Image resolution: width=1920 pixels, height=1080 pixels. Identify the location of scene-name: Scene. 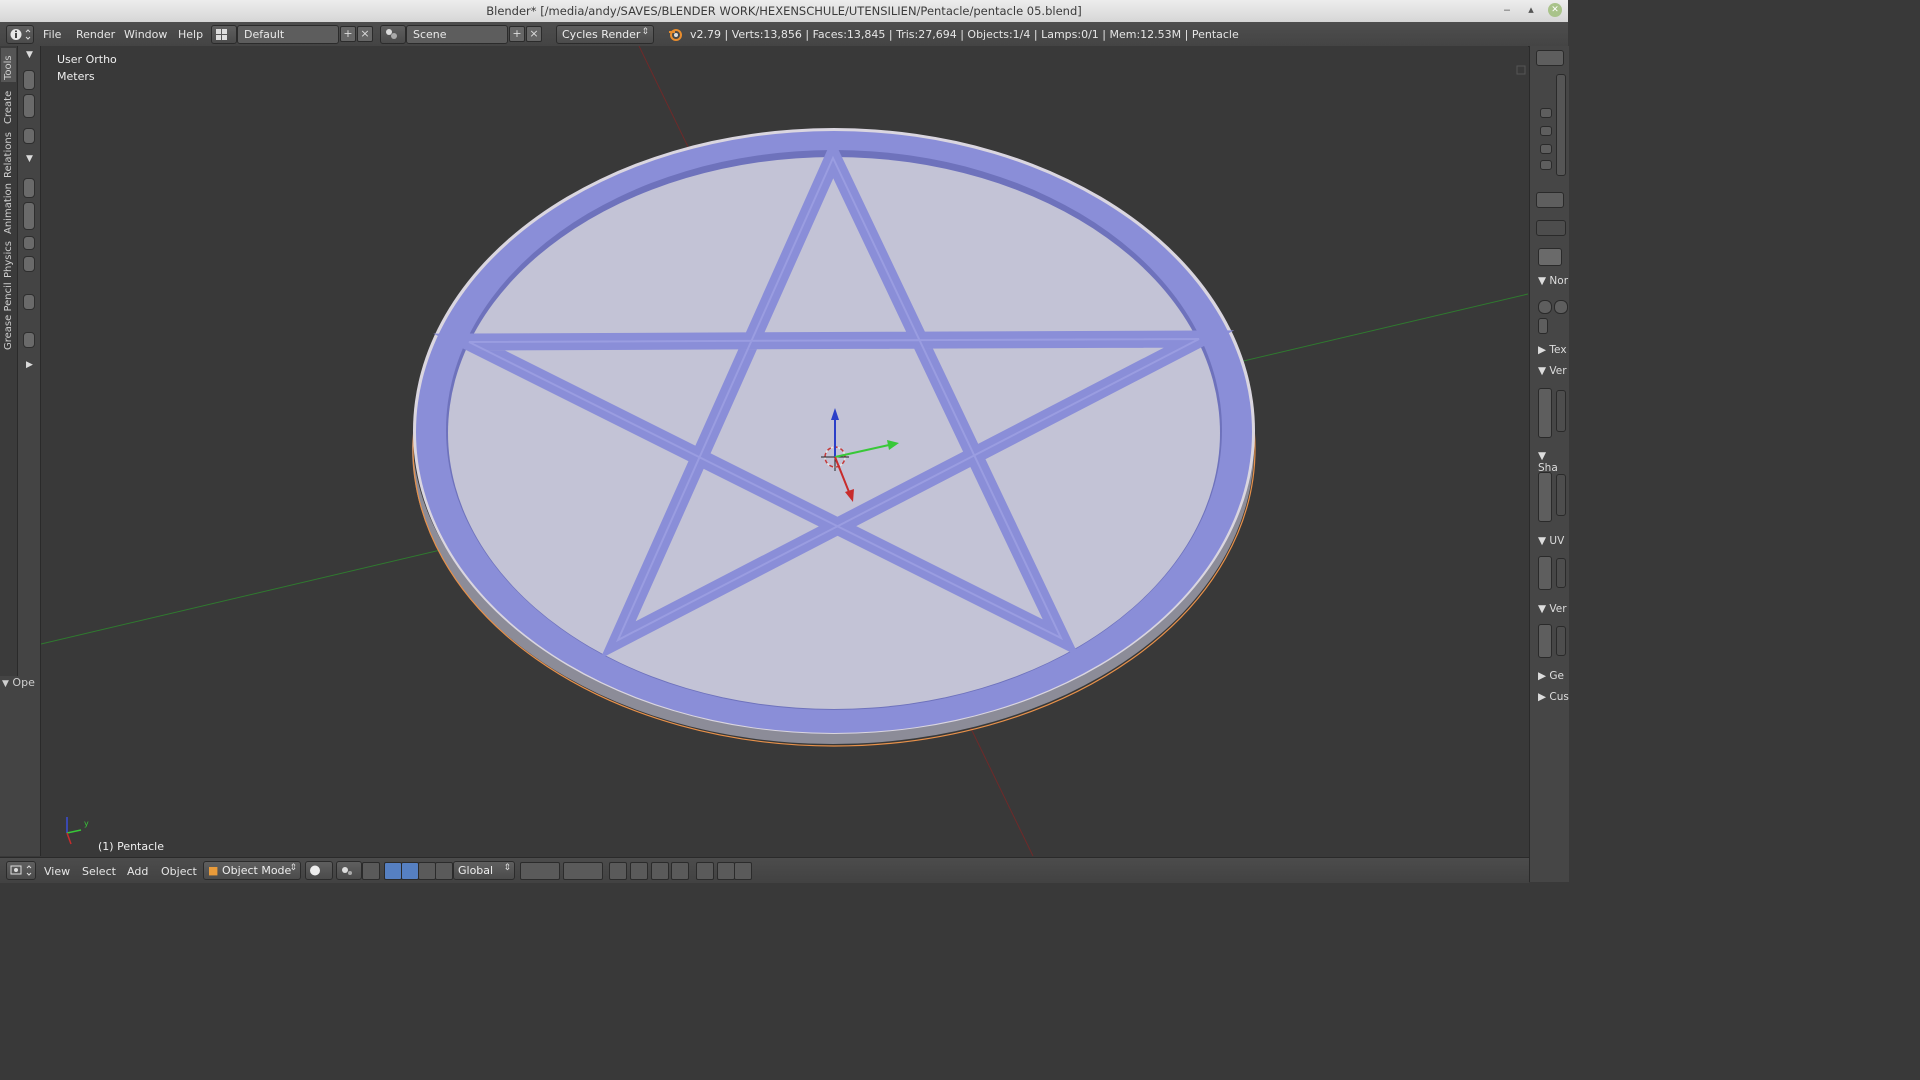
(430, 34).